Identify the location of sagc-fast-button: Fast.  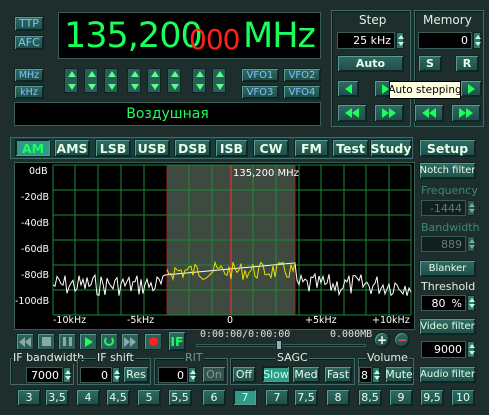
(338, 374).